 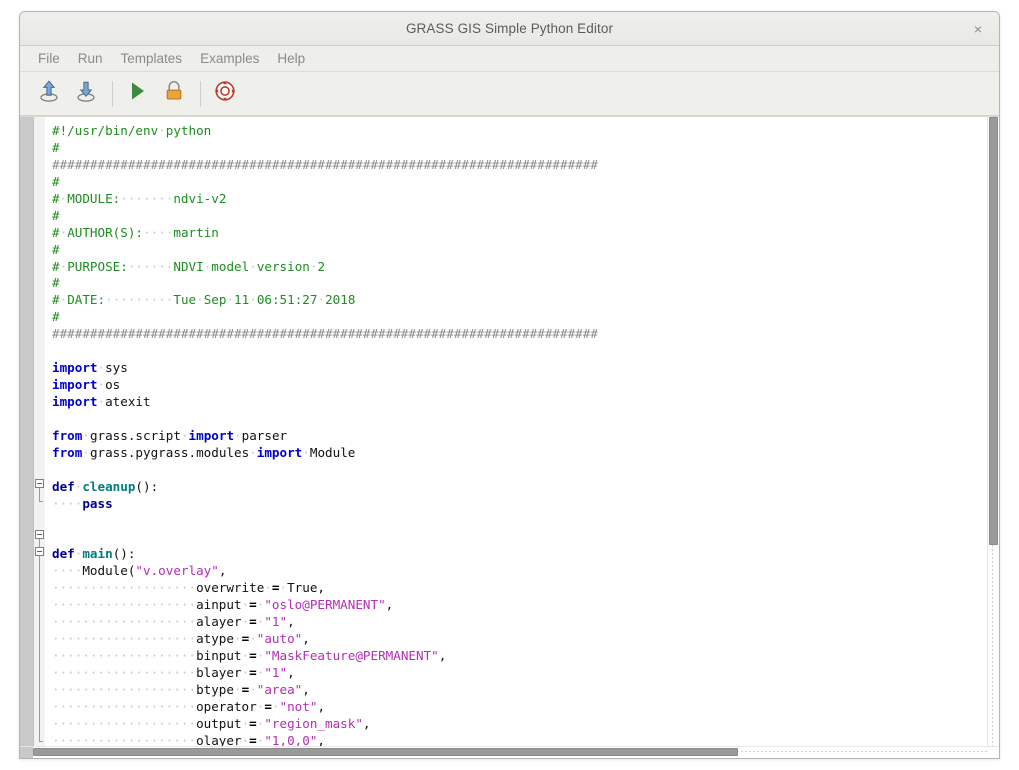 What do you see at coordinates (181, 639) in the screenshot?
I see `code-line: ···················atype·=·"auto",` at bounding box center [181, 639].